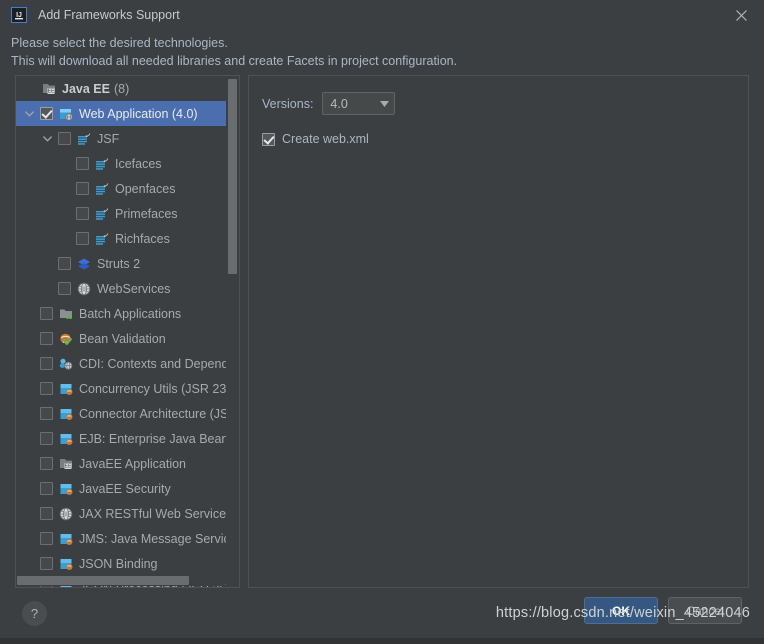 The image size is (764, 644). Describe the element at coordinates (142, 238) in the screenshot. I see `tree-row-label: Richfaces` at that location.